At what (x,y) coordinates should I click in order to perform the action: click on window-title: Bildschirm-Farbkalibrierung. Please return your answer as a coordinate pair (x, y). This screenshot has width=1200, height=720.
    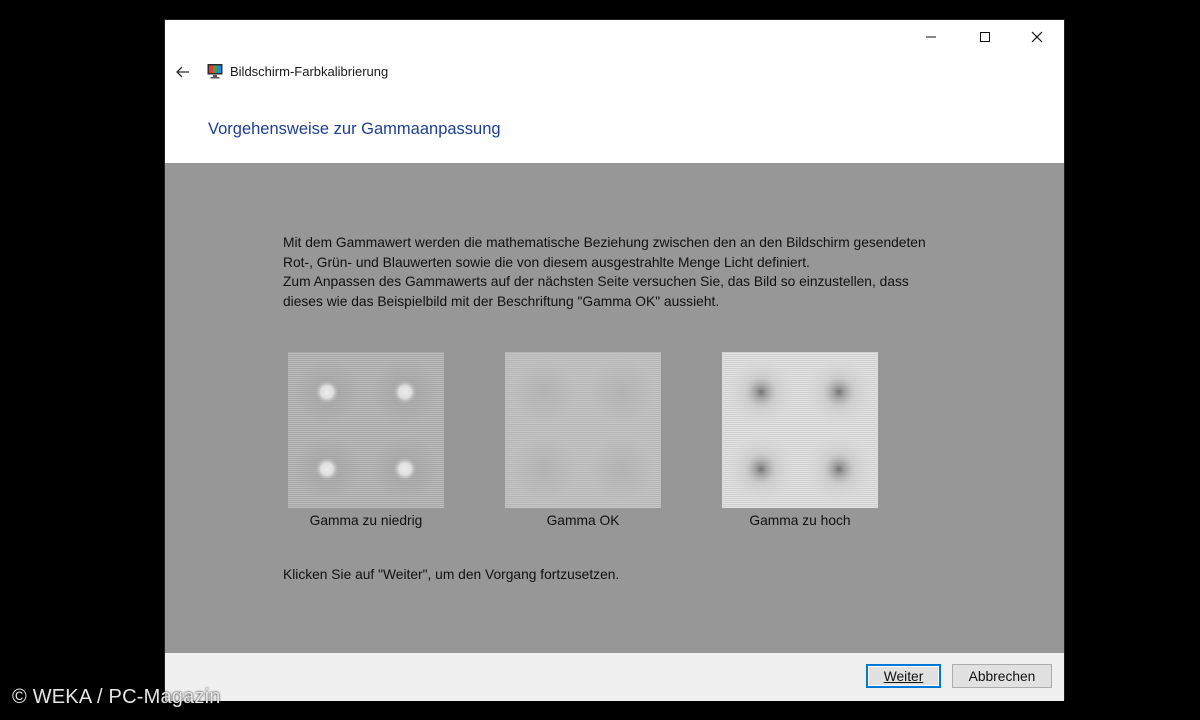
    Looking at the image, I should click on (309, 71).